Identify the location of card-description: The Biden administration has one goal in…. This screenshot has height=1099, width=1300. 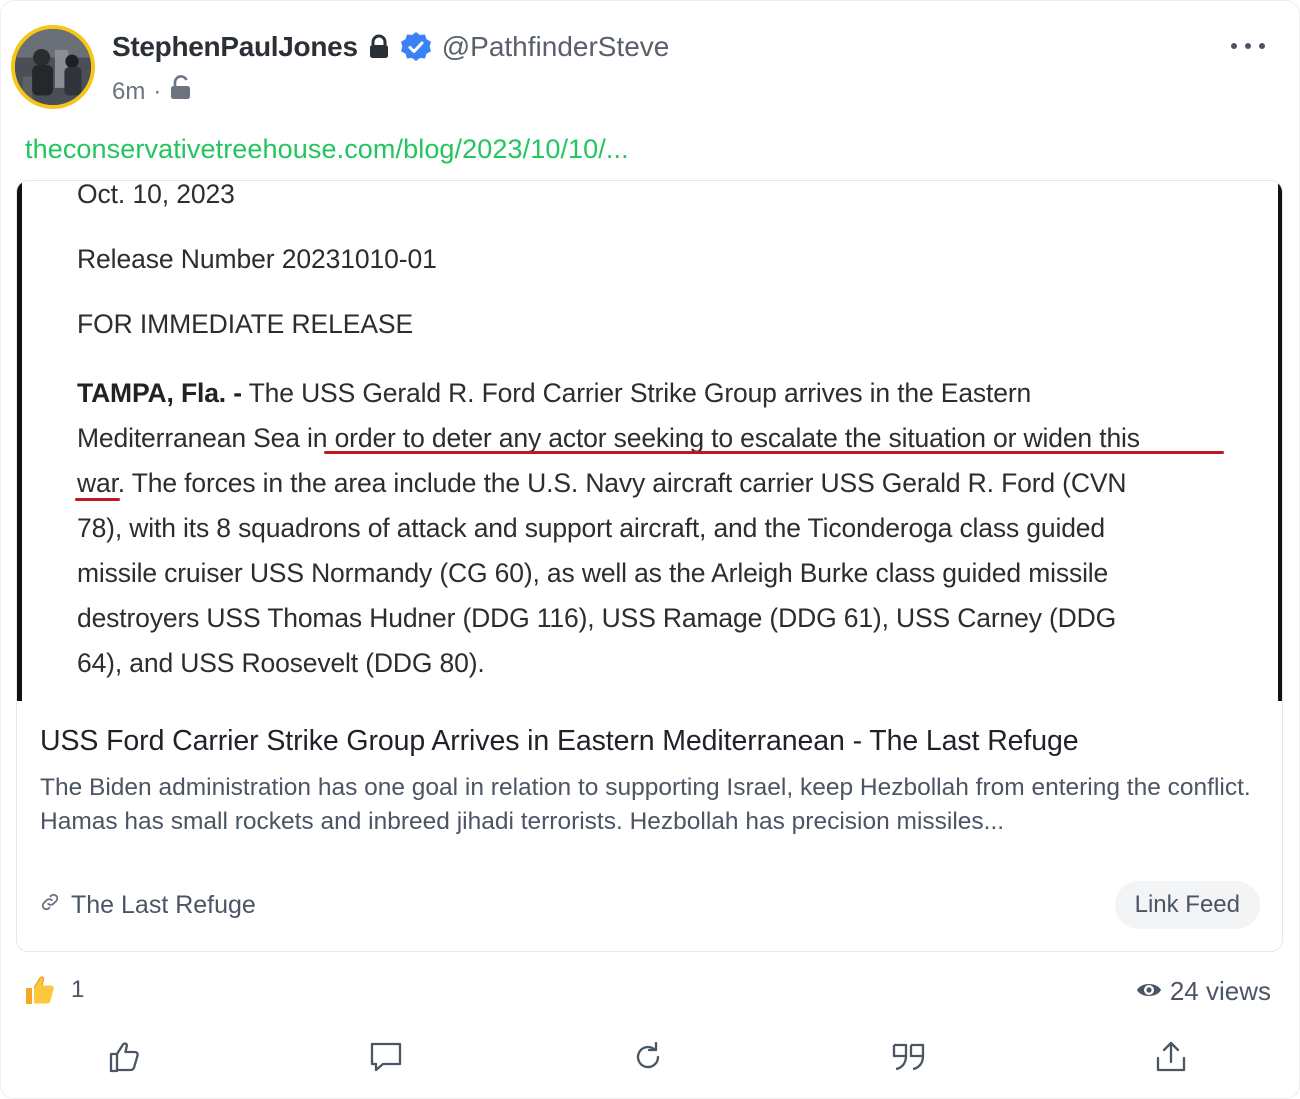
(645, 804).